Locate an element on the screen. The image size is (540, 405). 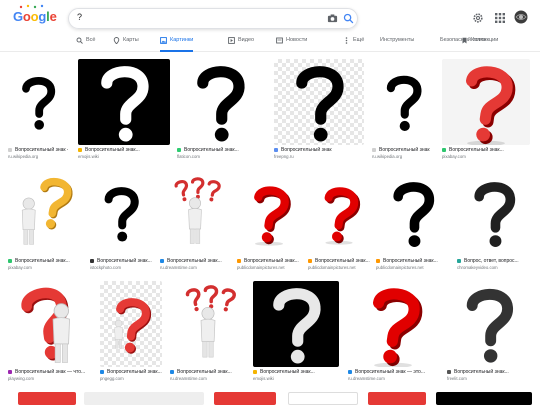
image-result: Вопросительный знак... pngegg.com is located at coordinates (131, 332).